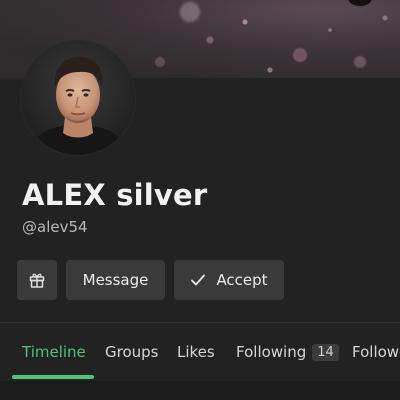  I want to click on accept-button-label: Accept, so click(242, 280).